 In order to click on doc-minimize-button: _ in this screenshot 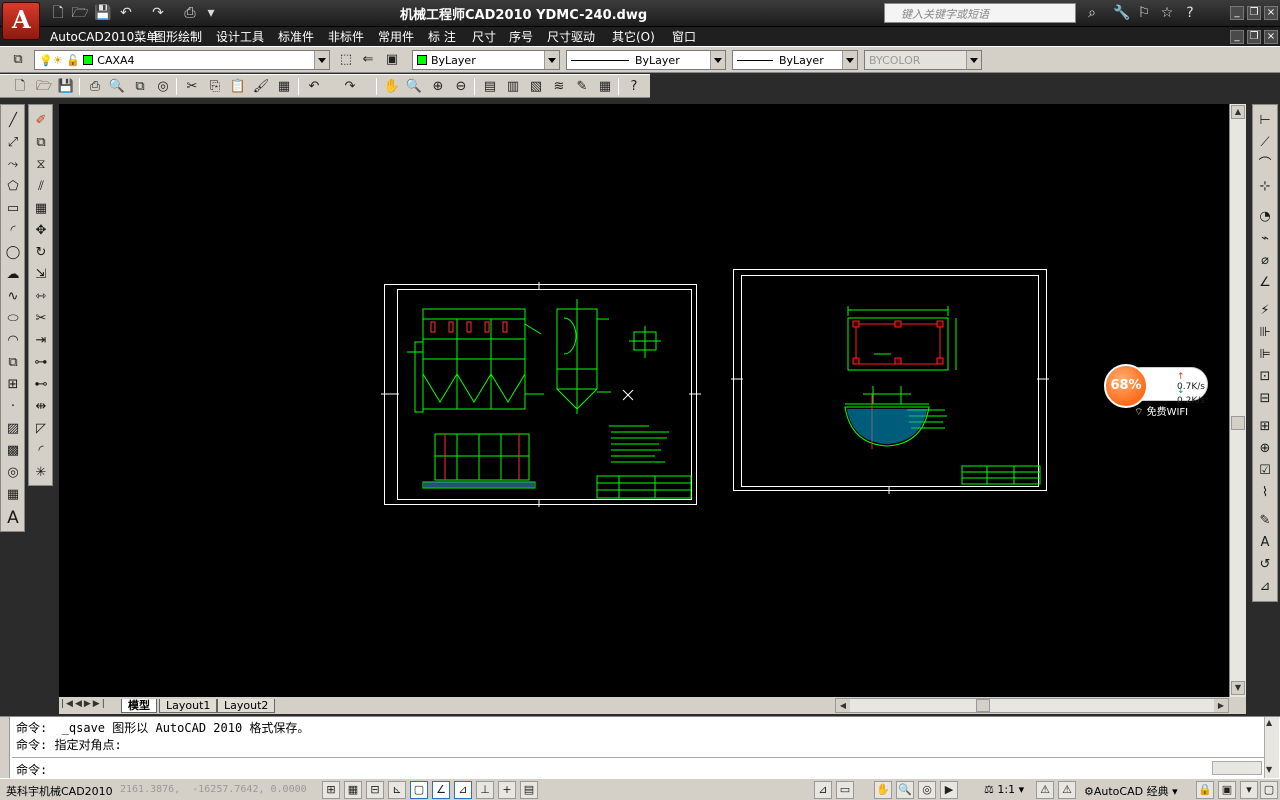, I will do `click(1237, 37)`.